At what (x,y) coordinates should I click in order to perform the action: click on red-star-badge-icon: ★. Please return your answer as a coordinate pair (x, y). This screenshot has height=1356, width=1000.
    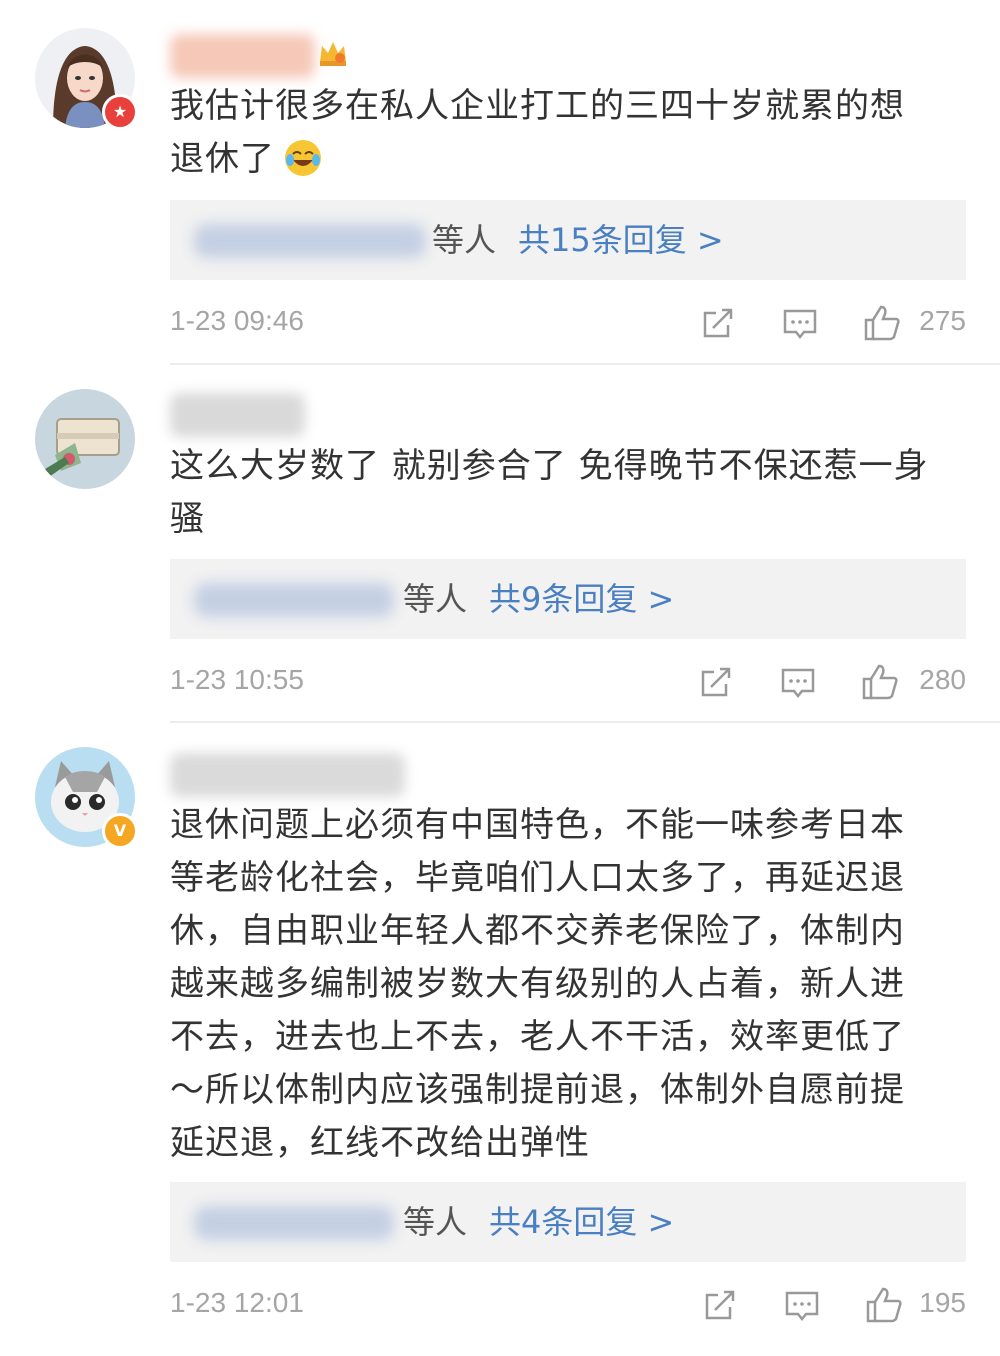
    Looking at the image, I should click on (120, 112).